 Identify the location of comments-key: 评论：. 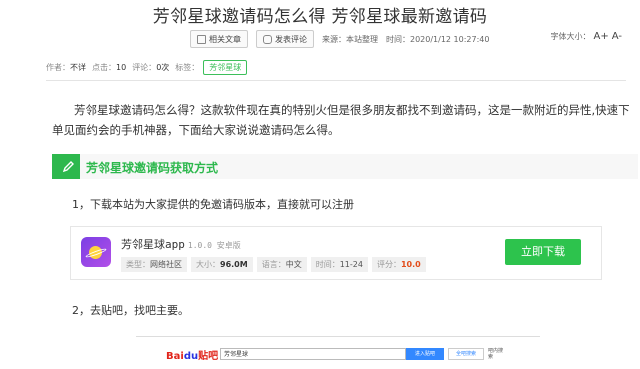
(144, 67).